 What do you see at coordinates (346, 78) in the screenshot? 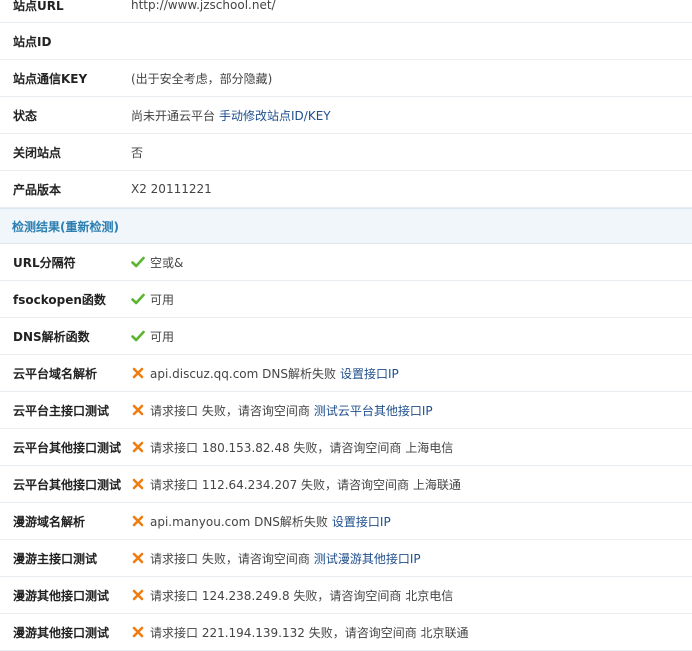
I see `info-row-site-key: 站点通信KEY (出于安全考虑，部分隐藏)` at bounding box center [346, 78].